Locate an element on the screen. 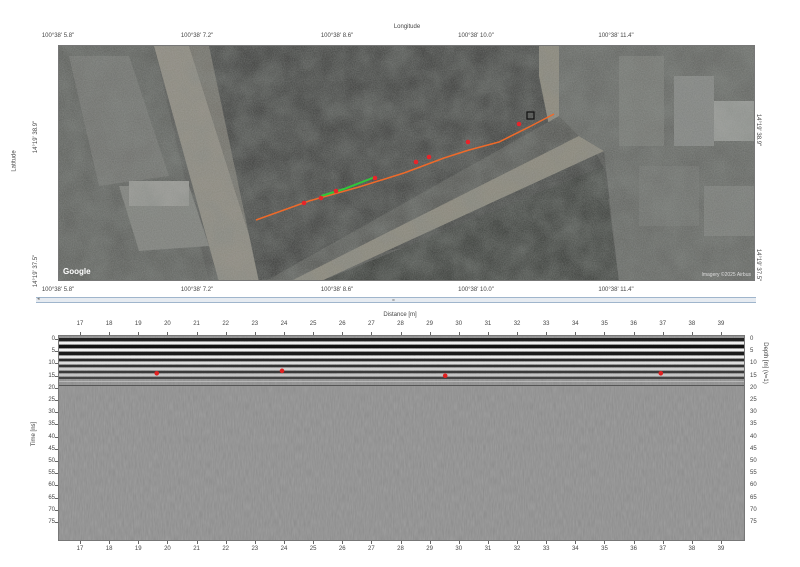 This screenshot has height=567, width=800. distance-tick-label-top: 39 is located at coordinates (721, 324).